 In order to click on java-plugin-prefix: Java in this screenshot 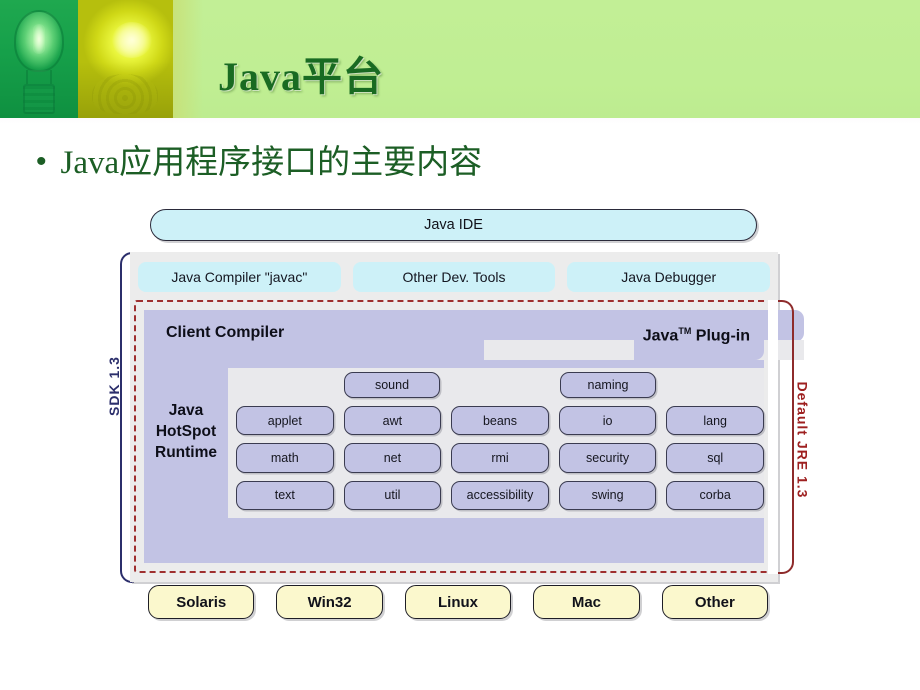, I will do `click(660, 336)`.